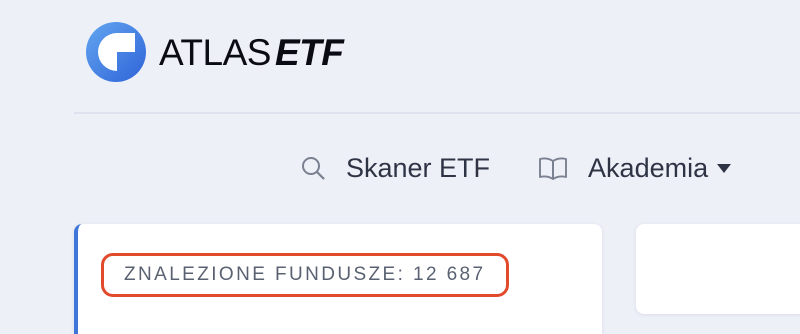 Image resolution: width=800 pixels, height=334 pixels. Describe the element at coordinates (418, 167) in the screenshot. I see `nav-item-label: Skaner ETF` at that location.